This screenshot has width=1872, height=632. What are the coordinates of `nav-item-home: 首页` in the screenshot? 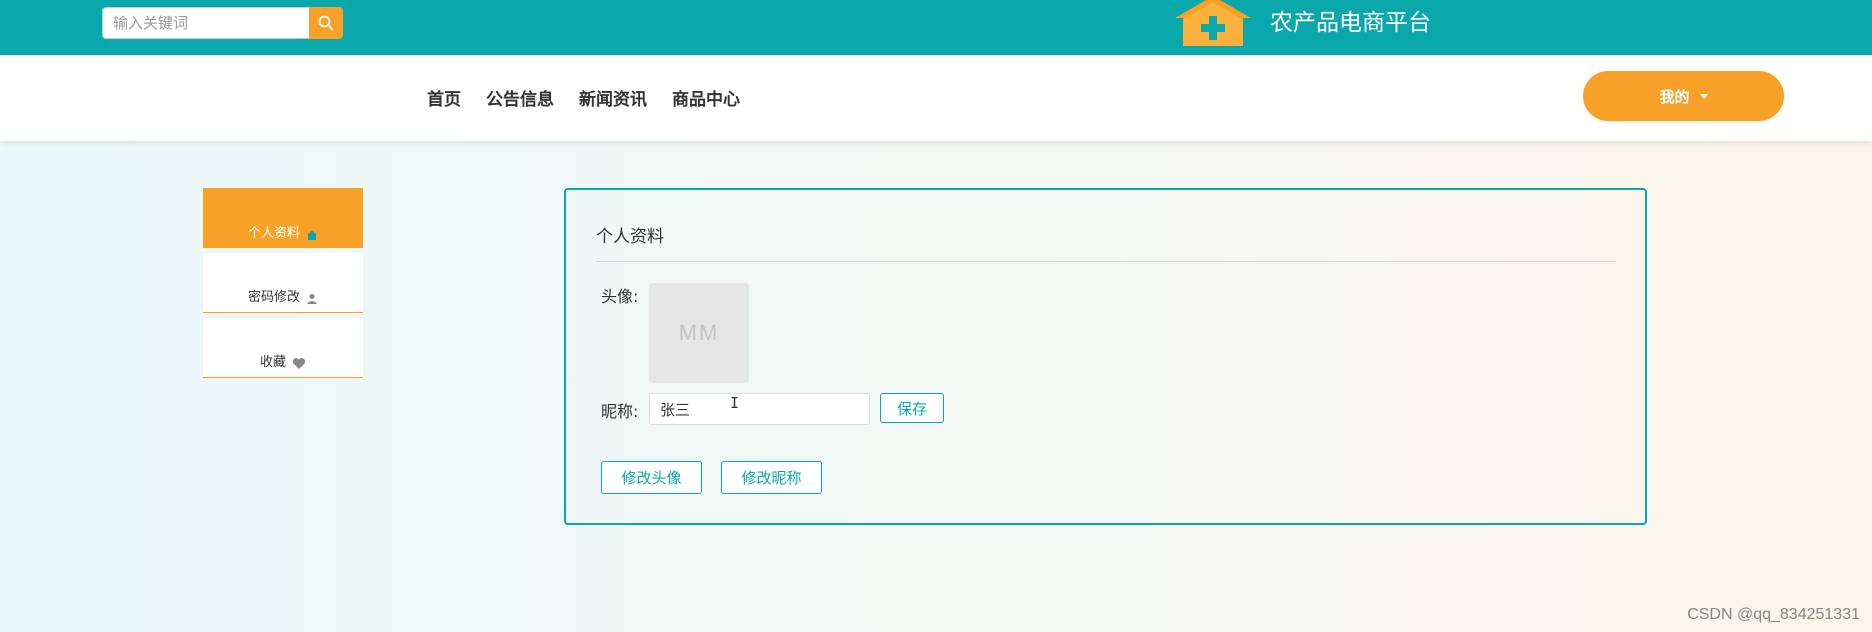 It's located at (444, 97).